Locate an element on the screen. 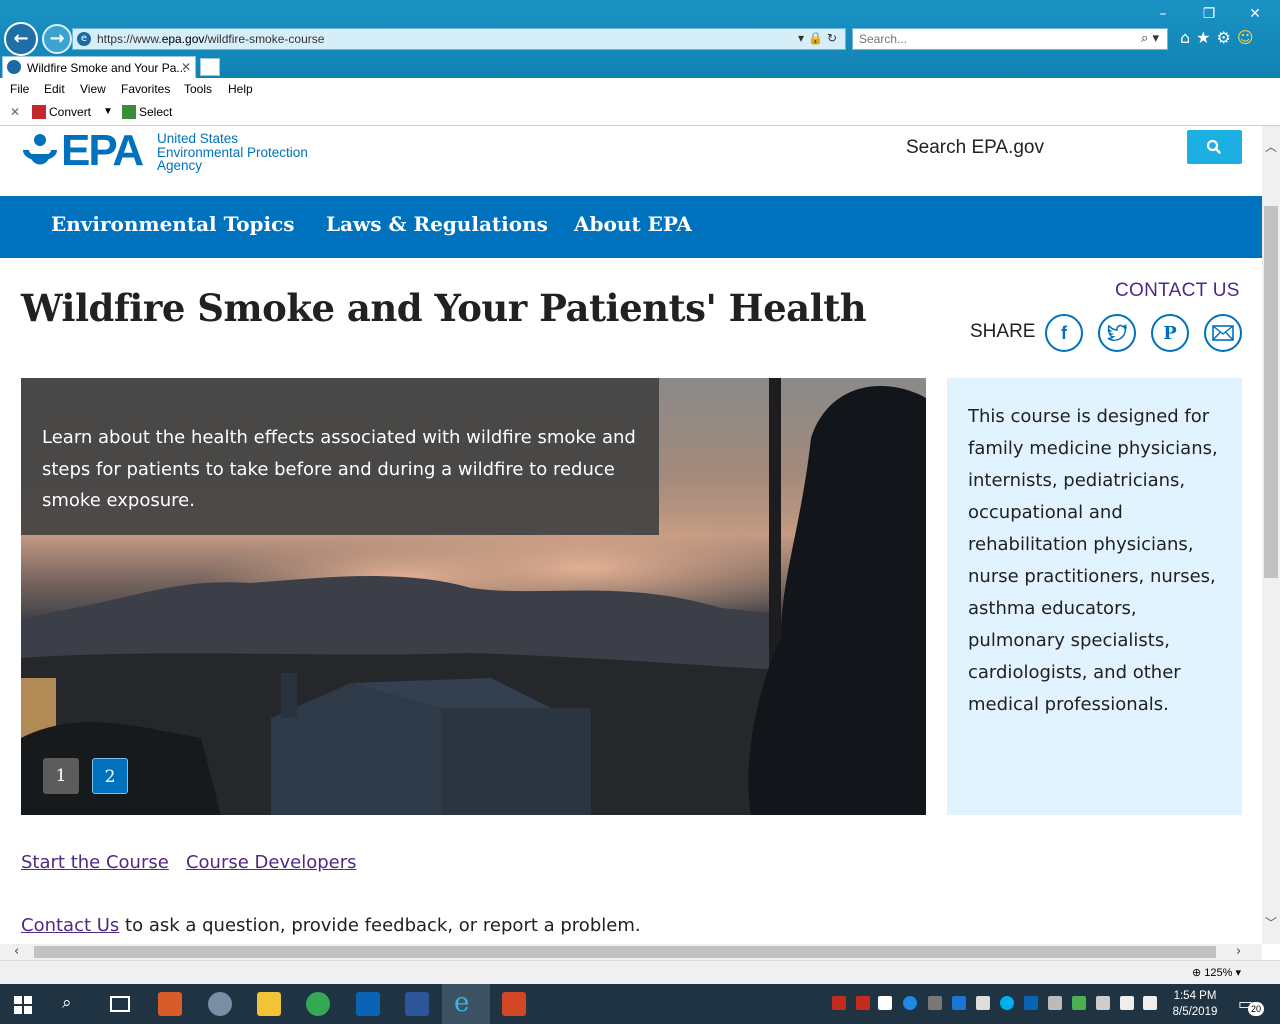 The height and width of the screenshot is (1024, 1280). windows-start-icon is located at coordinates (23, 1005).